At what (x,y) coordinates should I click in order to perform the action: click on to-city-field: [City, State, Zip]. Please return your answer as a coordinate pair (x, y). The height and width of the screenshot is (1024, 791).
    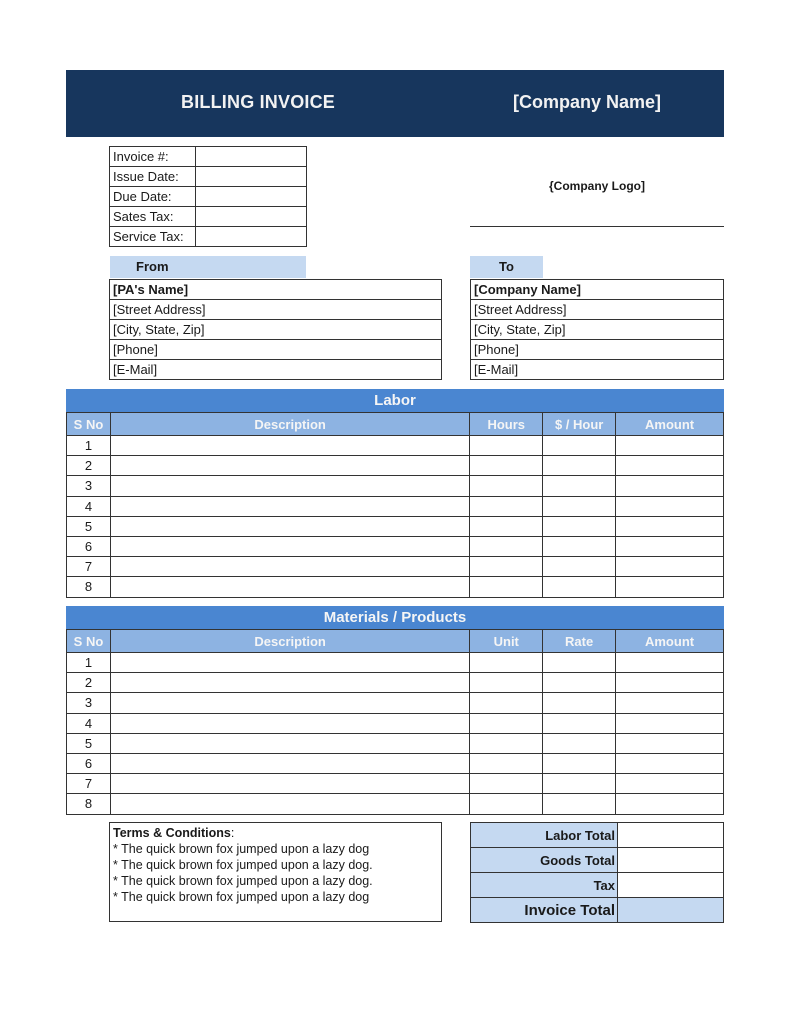
    Looking at the image, I should click on (597, 329).